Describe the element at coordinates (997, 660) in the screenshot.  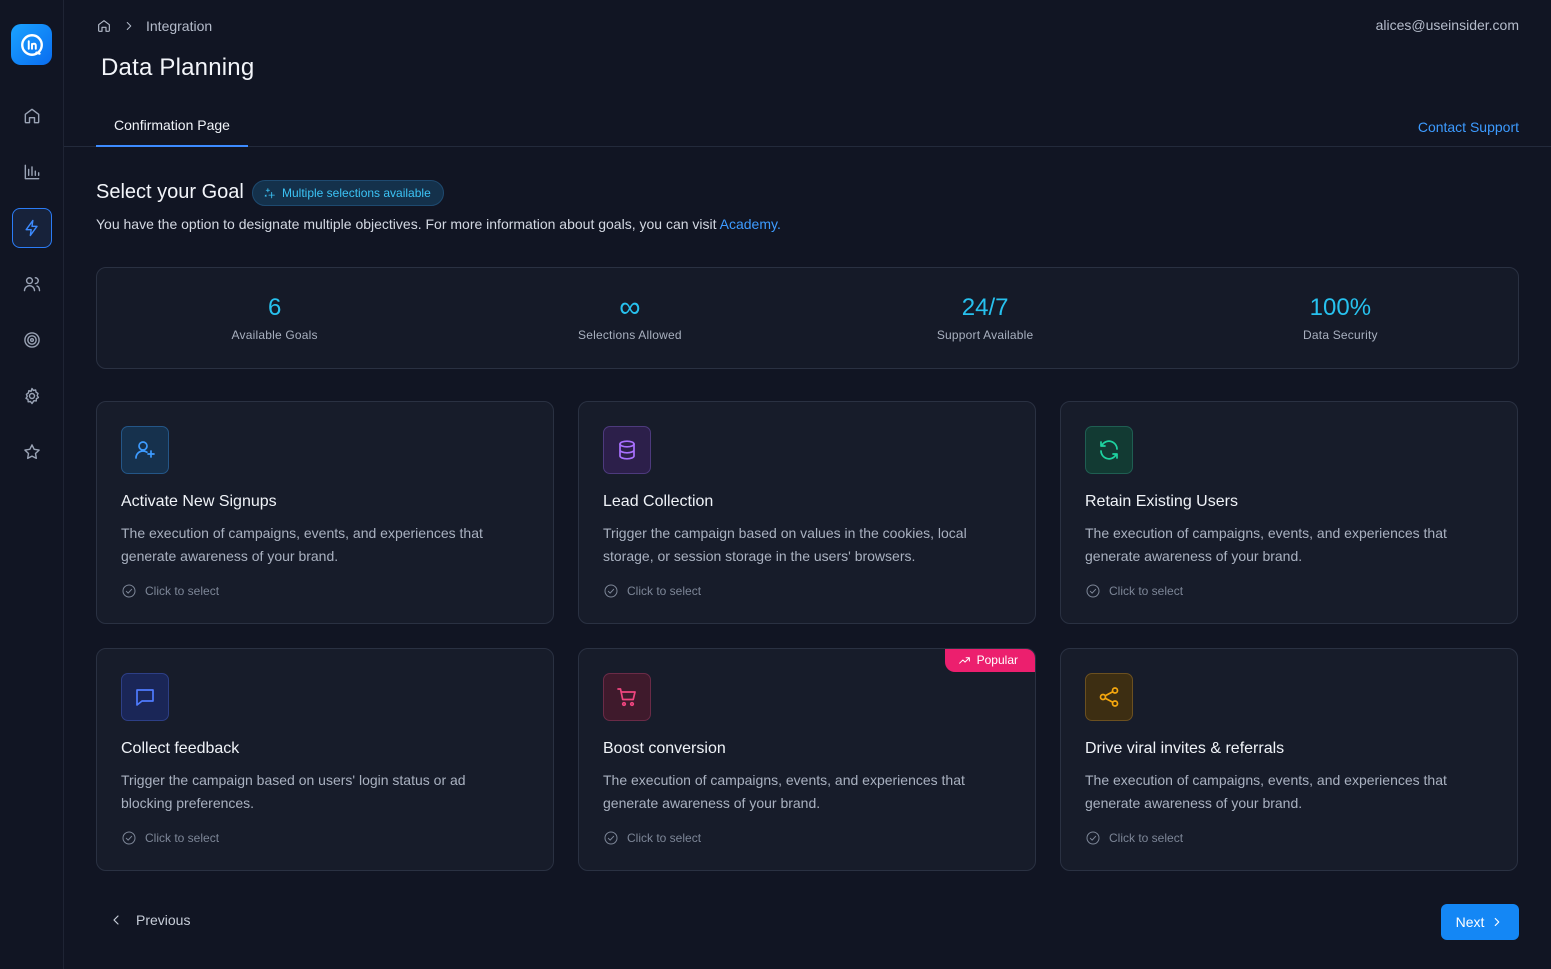
I see `popular-label: Popular` at that location.